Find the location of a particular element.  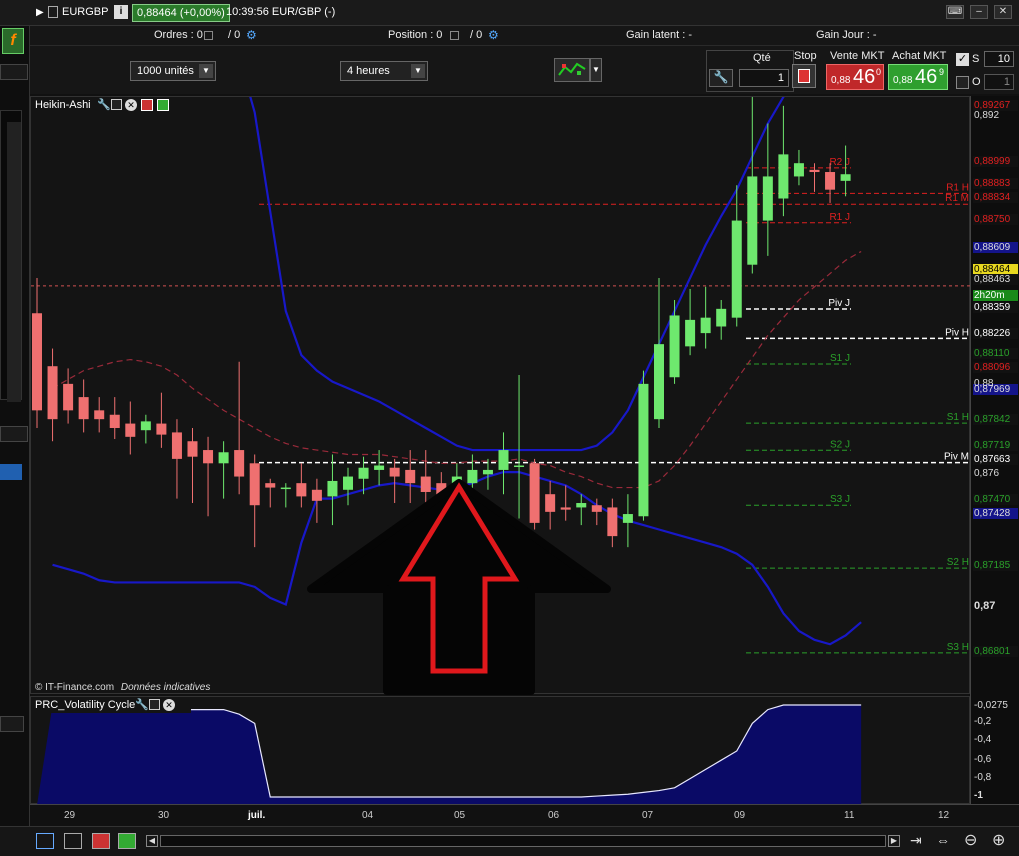

sell-market-button: 0,88 46 0 is located at coordinates (855, 77).